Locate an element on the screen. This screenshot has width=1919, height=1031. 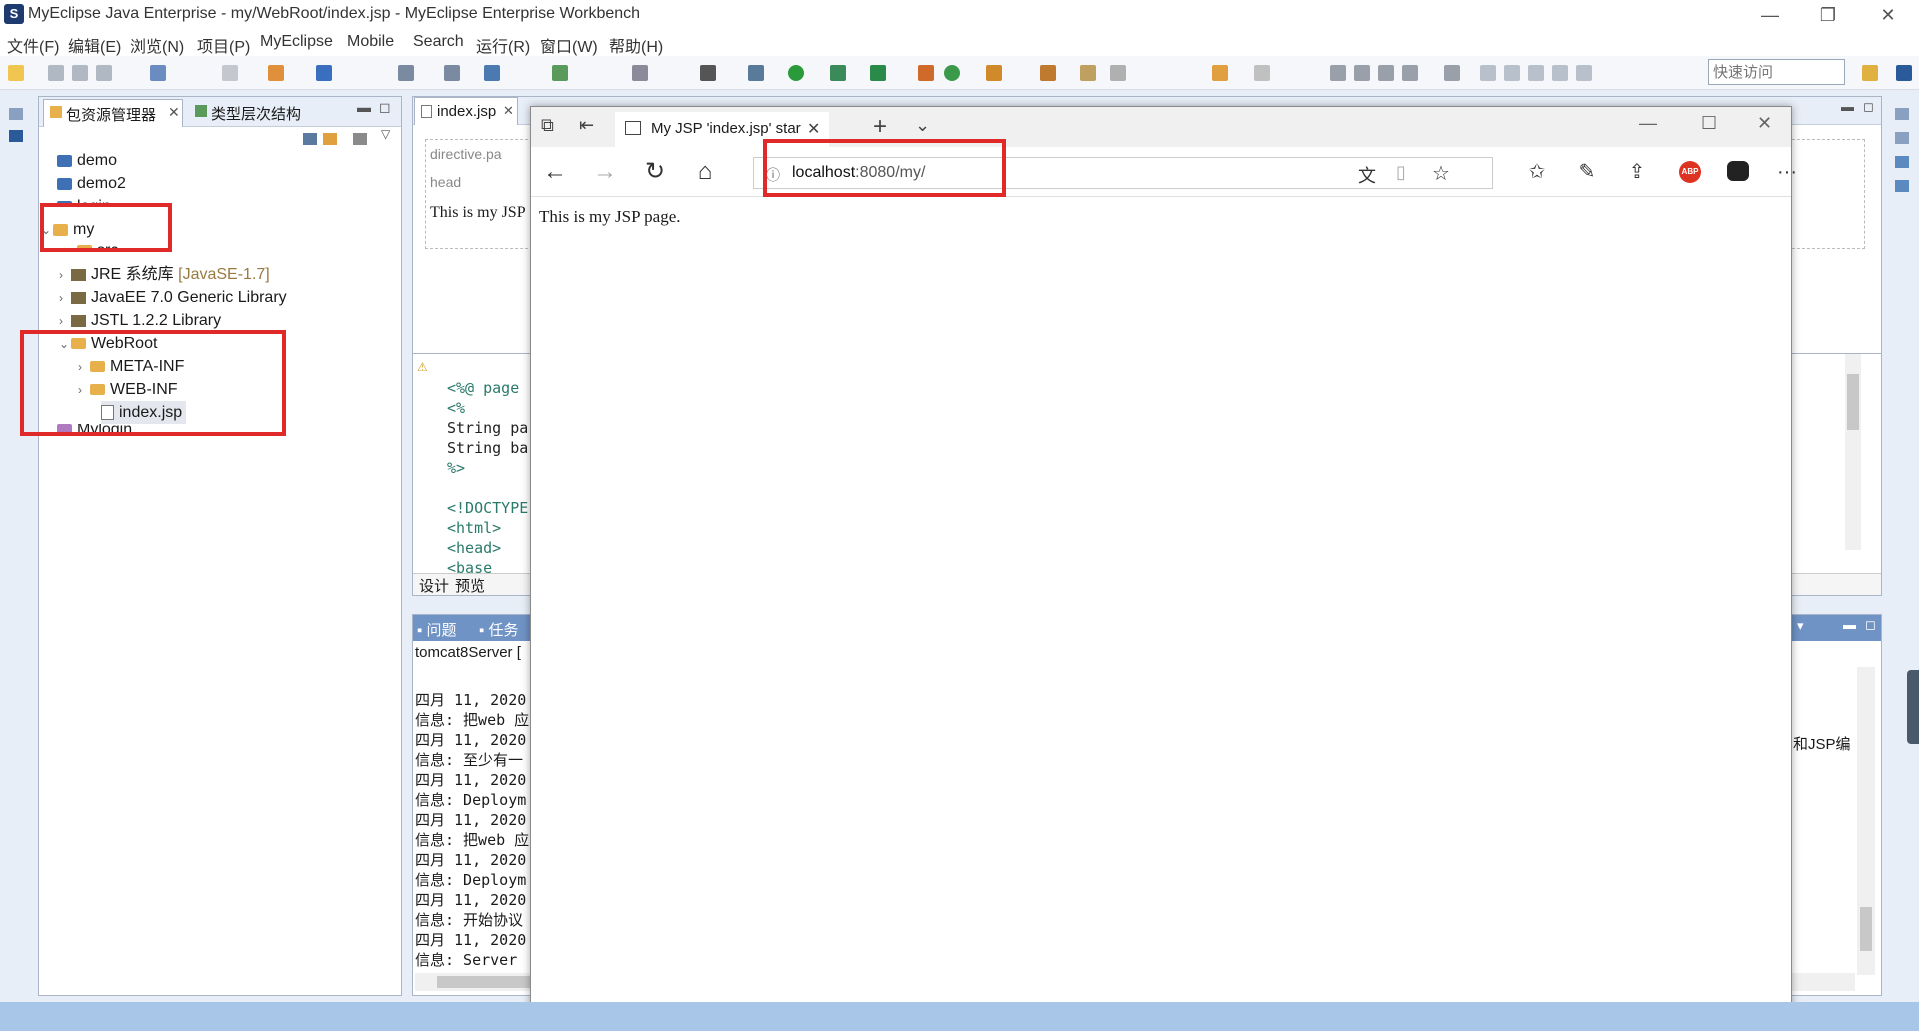
share-icon: ⇪ is located at coordinates (1637, 172).